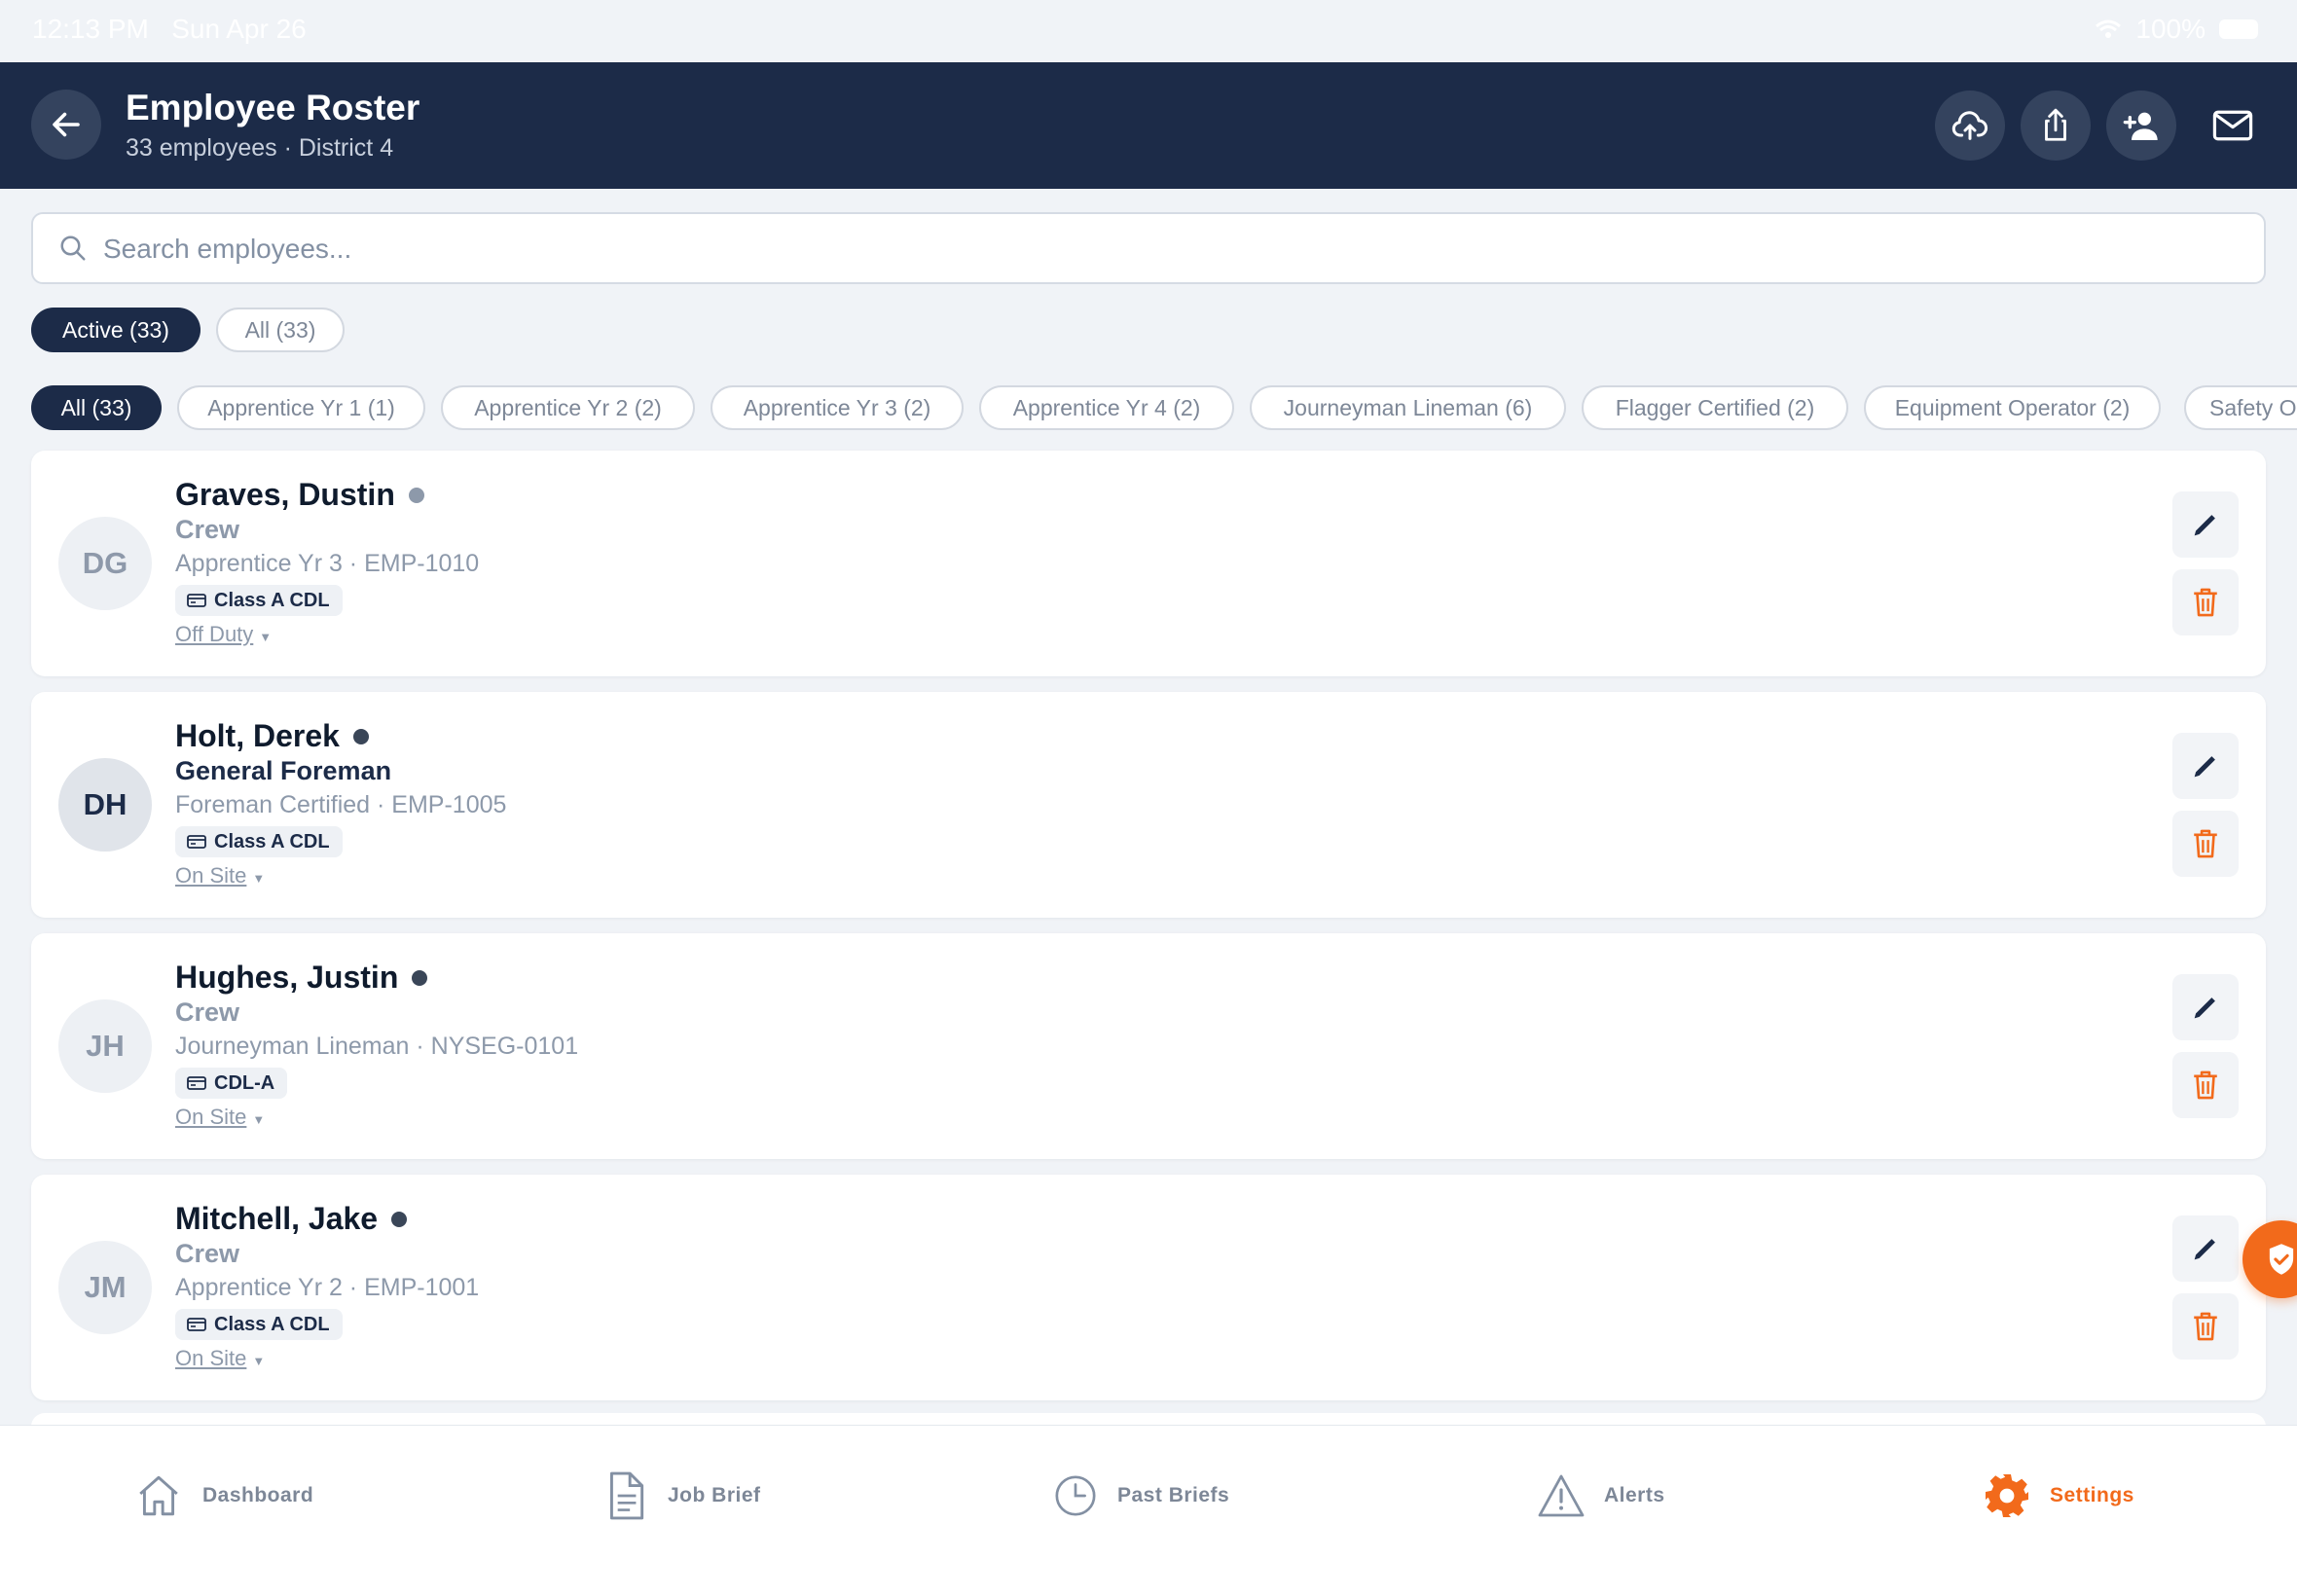  I want to click on tab-label: Dashboard, so click(258, 1495).